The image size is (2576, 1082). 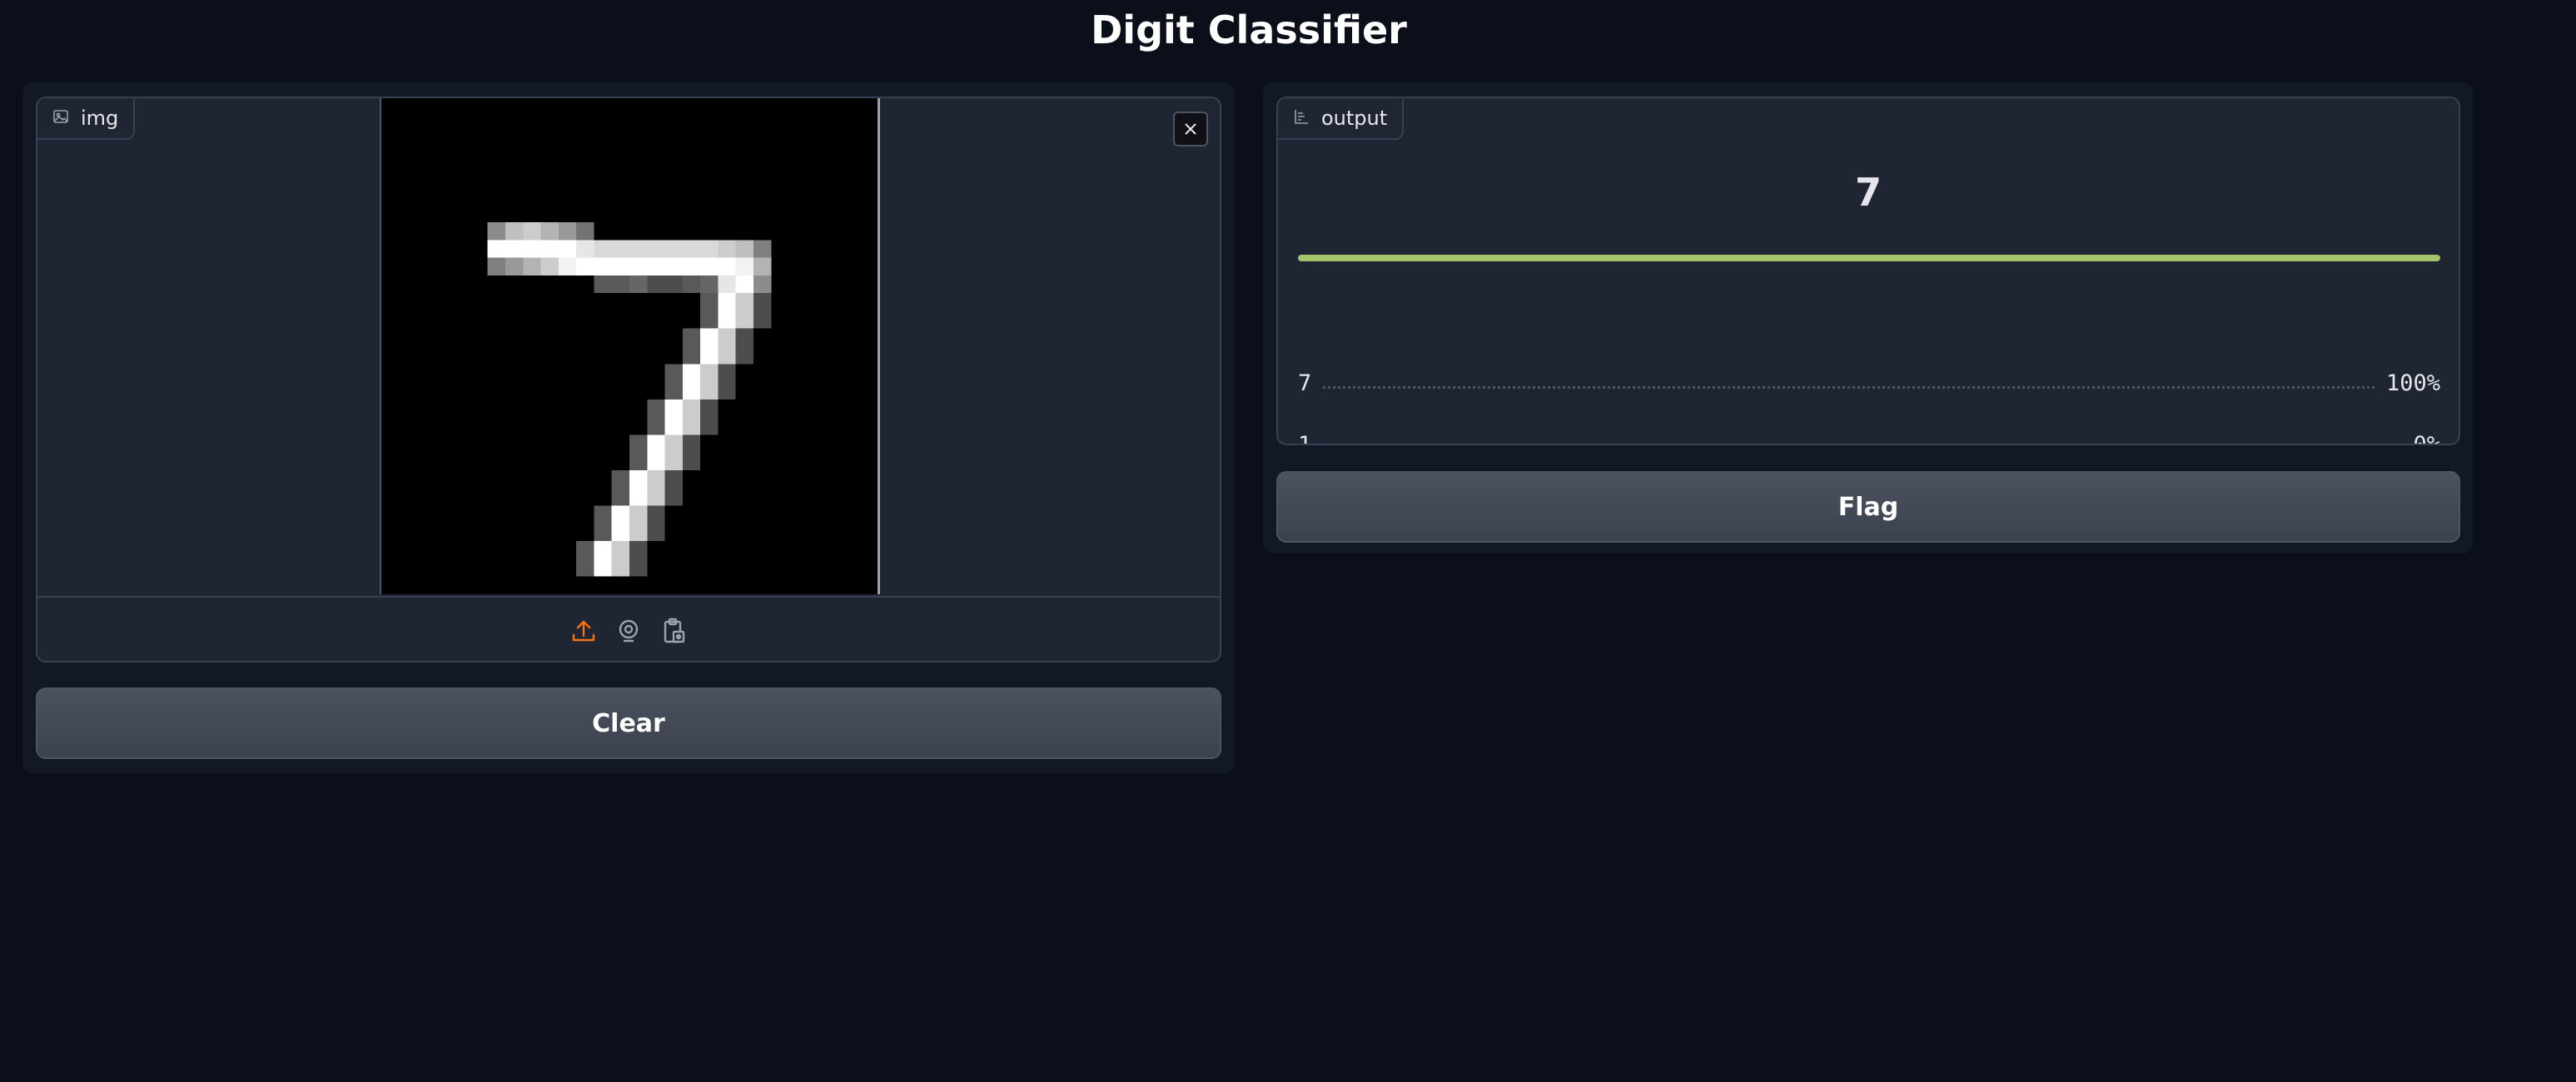 I want to click on confidence-label: 7, so click(x=1305, y=383).